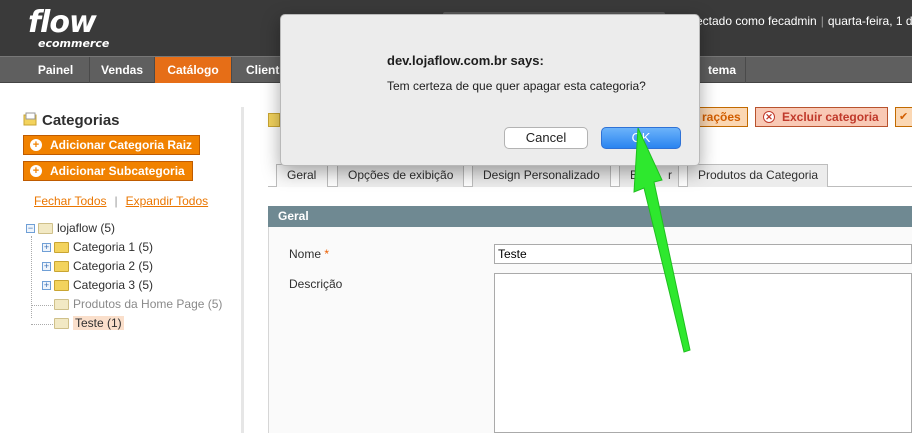  I want to click on panel-header: Geral, so click(590, 216).